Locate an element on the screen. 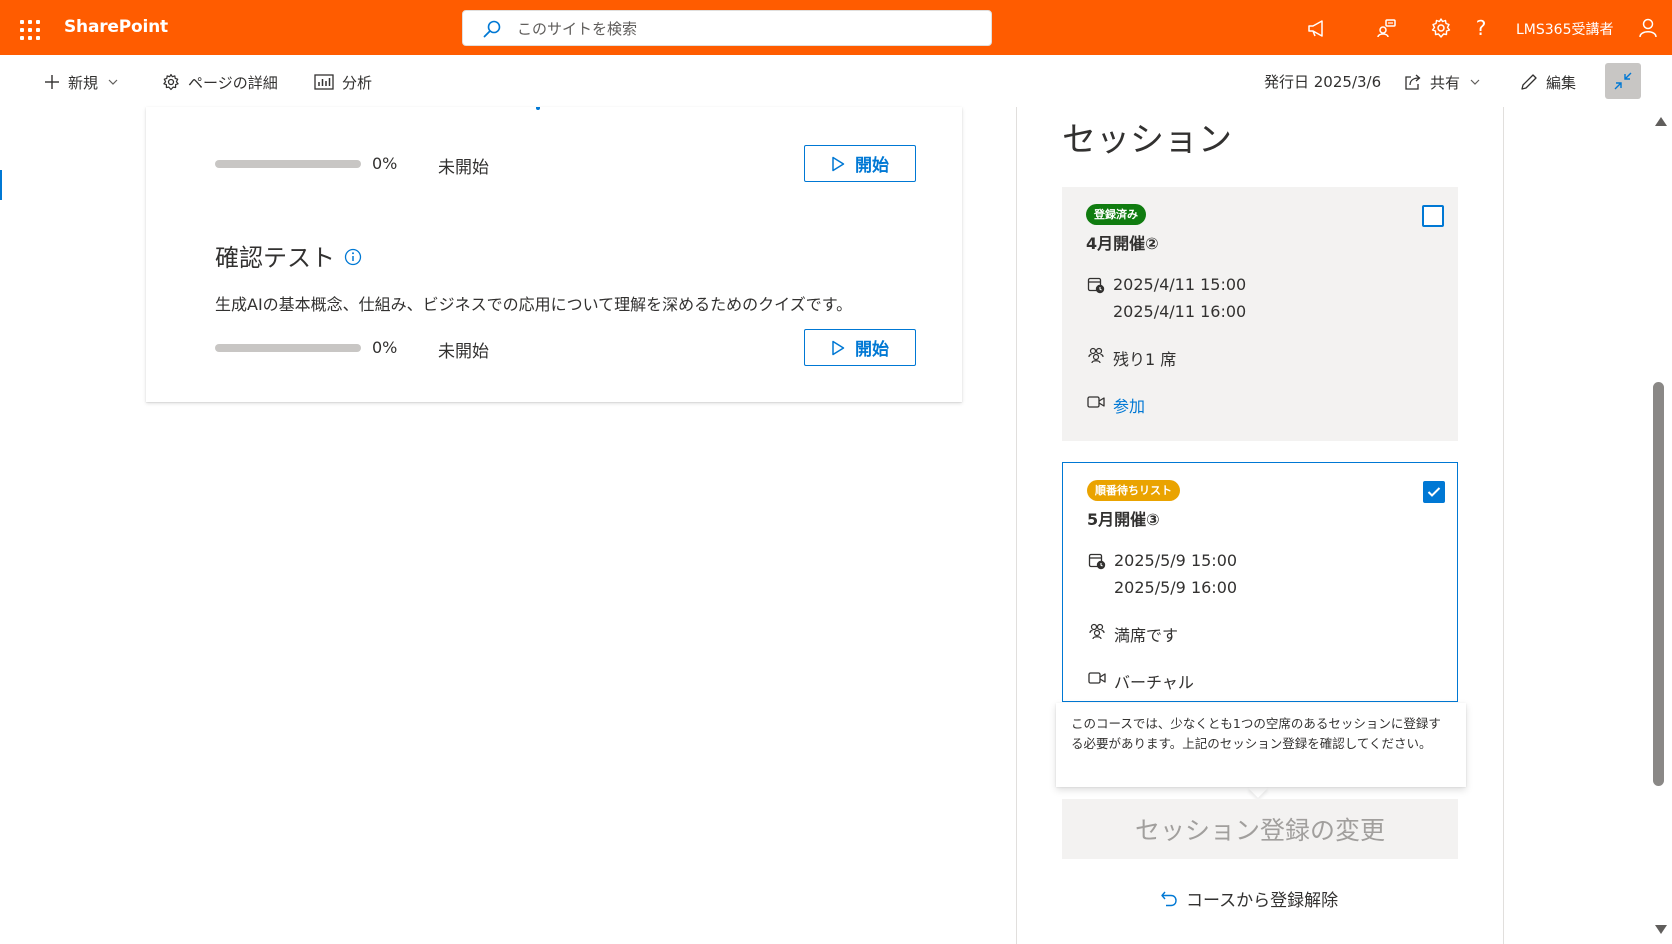  session-start: 2025/4/11 15:00 is located at coordinates (1180, 284).